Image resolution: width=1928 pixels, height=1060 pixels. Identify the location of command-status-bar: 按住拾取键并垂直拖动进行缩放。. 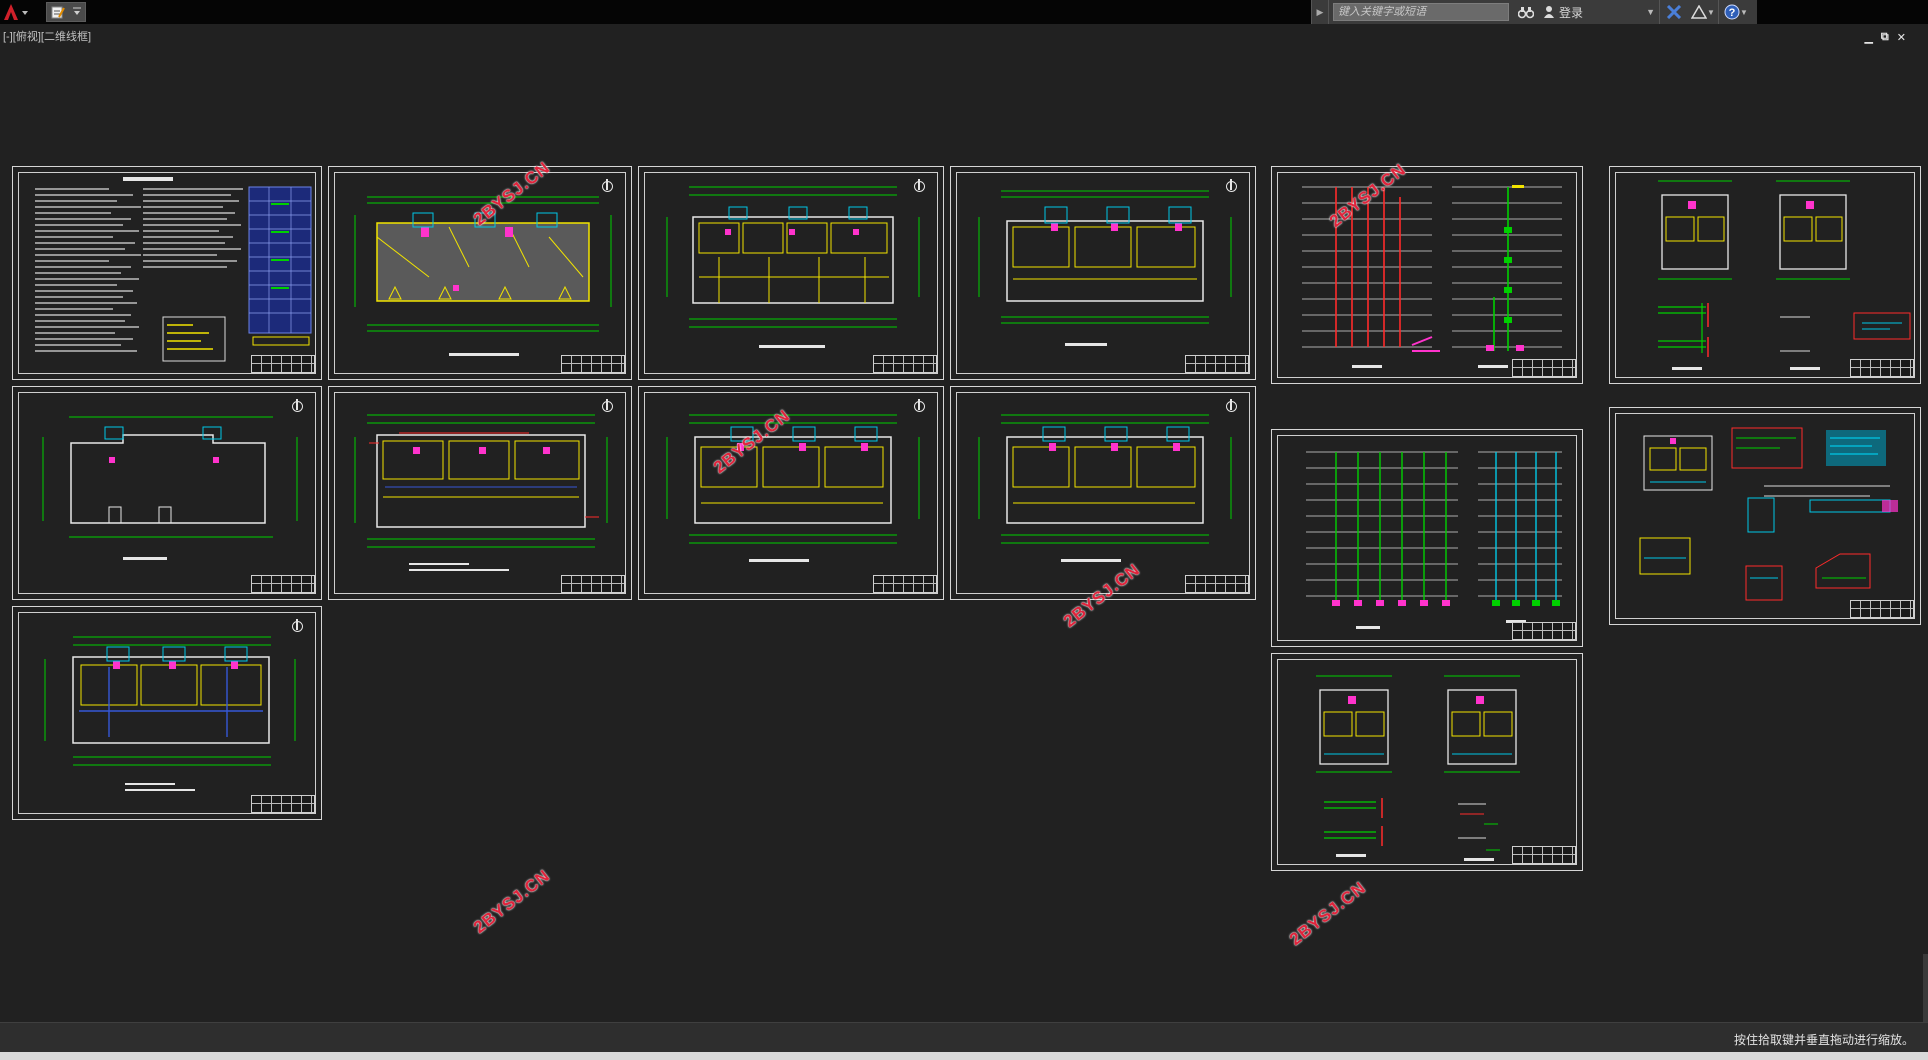
(964, 1037).